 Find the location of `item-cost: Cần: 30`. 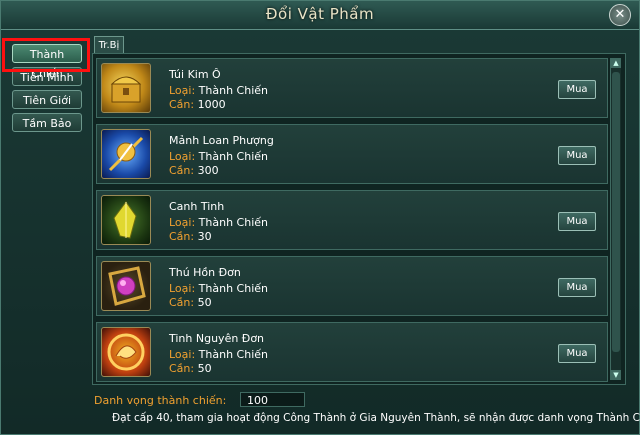

item-cost: Cần: 30 is located at coordinates (190, 236).